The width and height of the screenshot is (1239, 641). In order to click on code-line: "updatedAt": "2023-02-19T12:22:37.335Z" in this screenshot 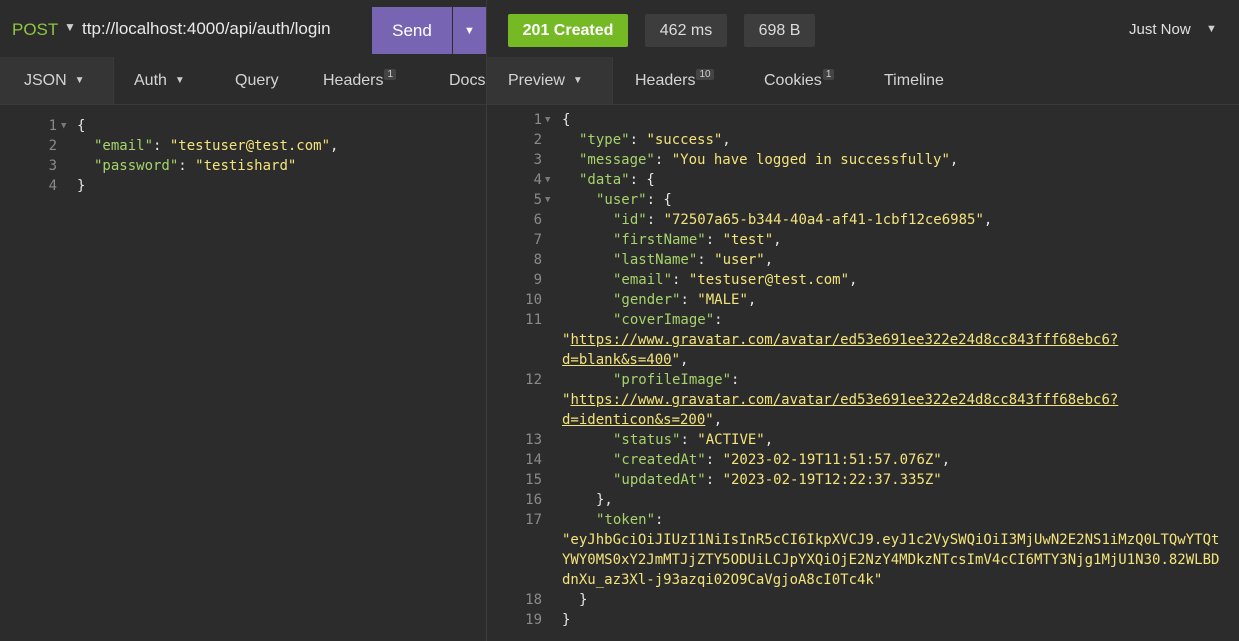, I will do `click(777, 480)`.